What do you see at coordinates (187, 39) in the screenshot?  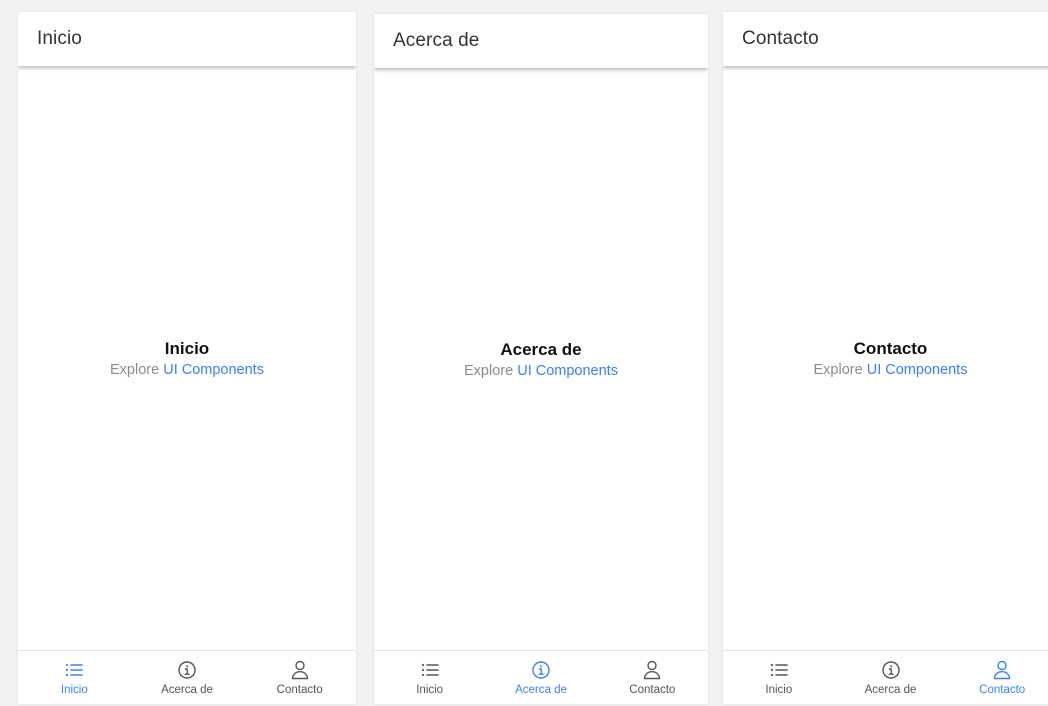 I see `header-toolbar: Inicio` at bounding box center [187, 39].